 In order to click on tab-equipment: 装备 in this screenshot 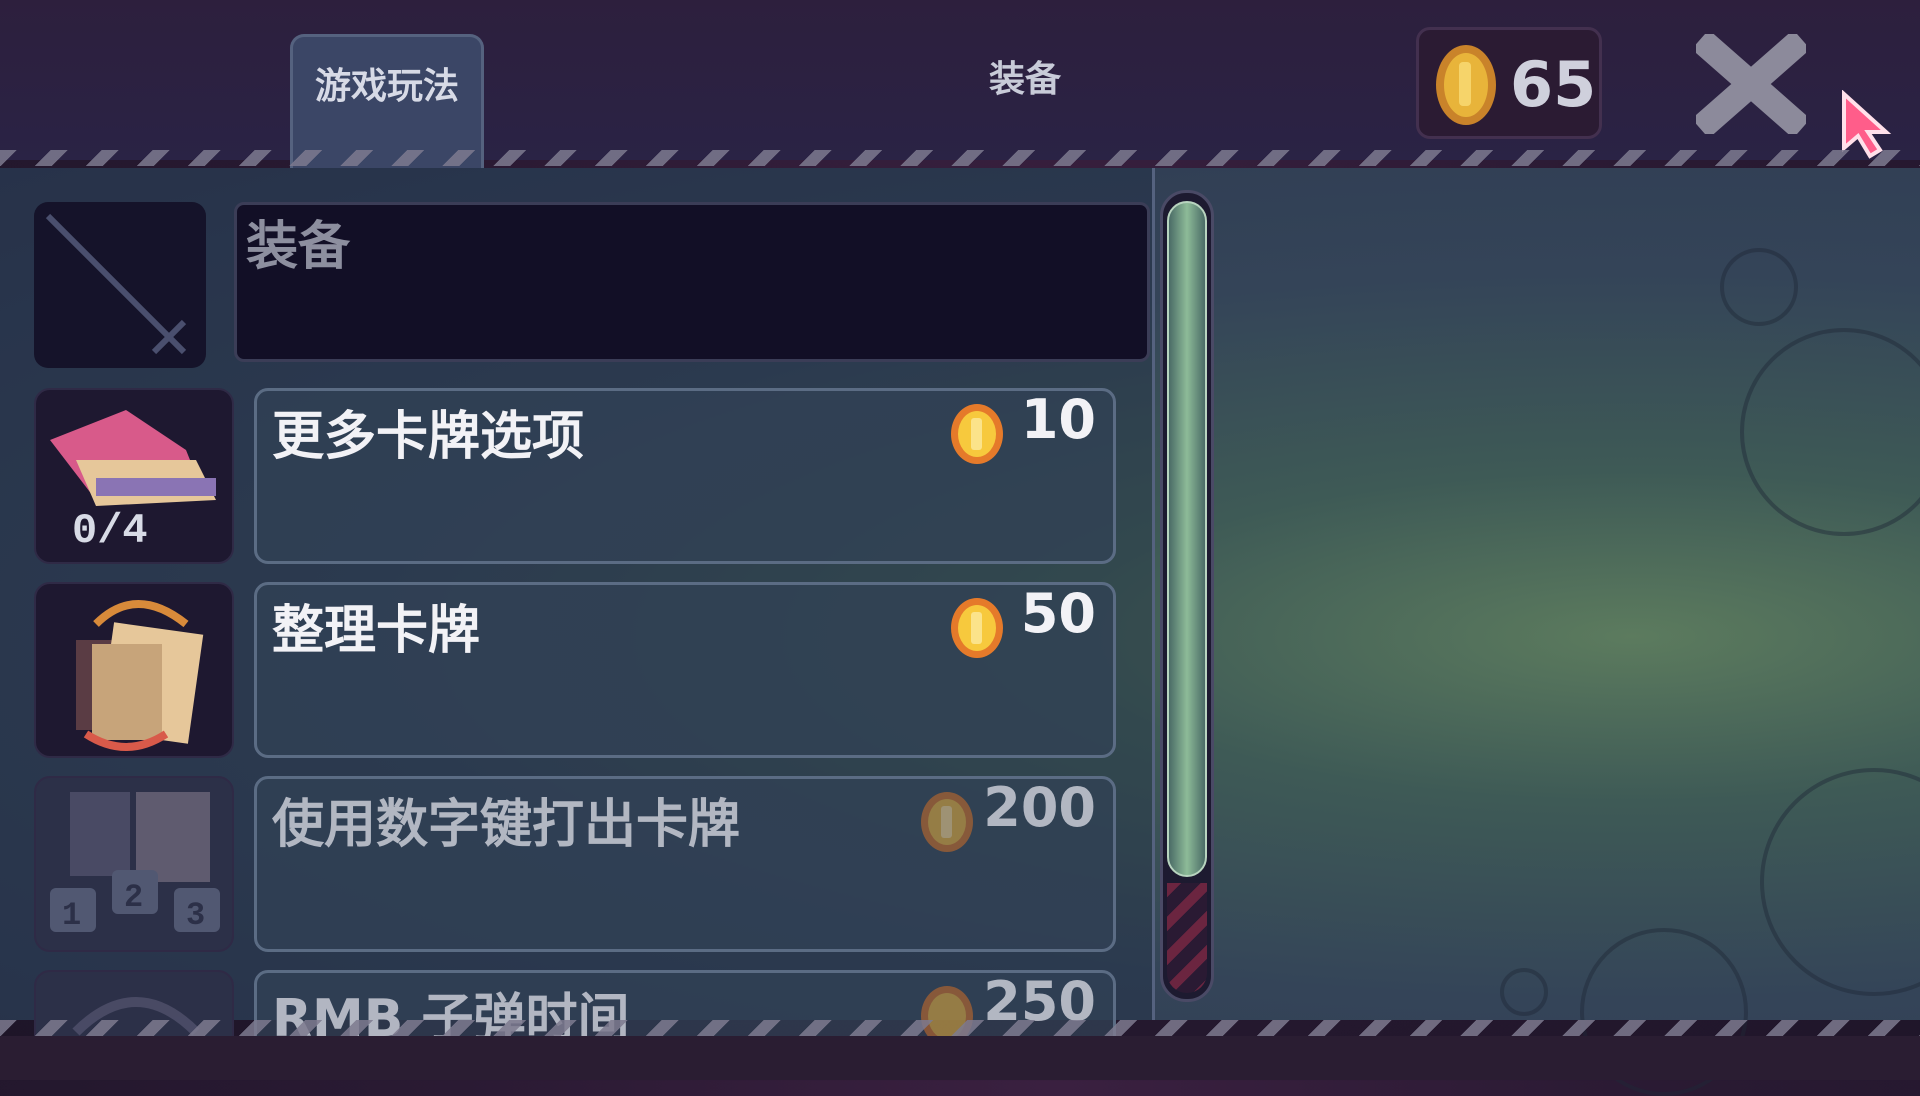, I will do `click(1025, 76)`.